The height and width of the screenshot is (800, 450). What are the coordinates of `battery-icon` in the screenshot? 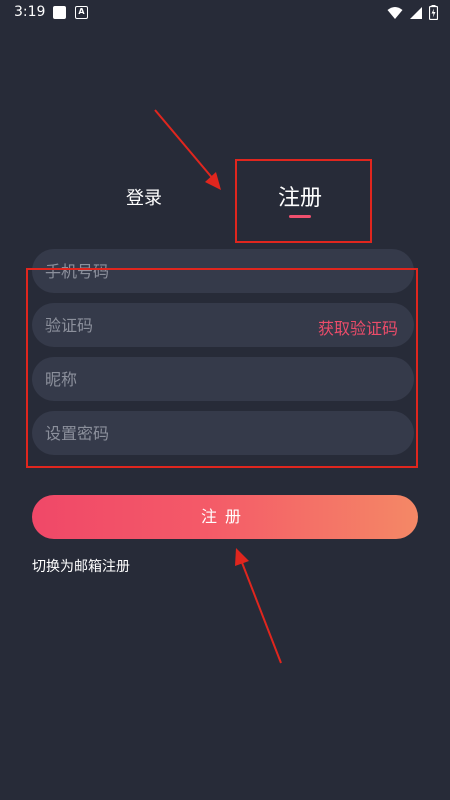 It's located at (433, 12).